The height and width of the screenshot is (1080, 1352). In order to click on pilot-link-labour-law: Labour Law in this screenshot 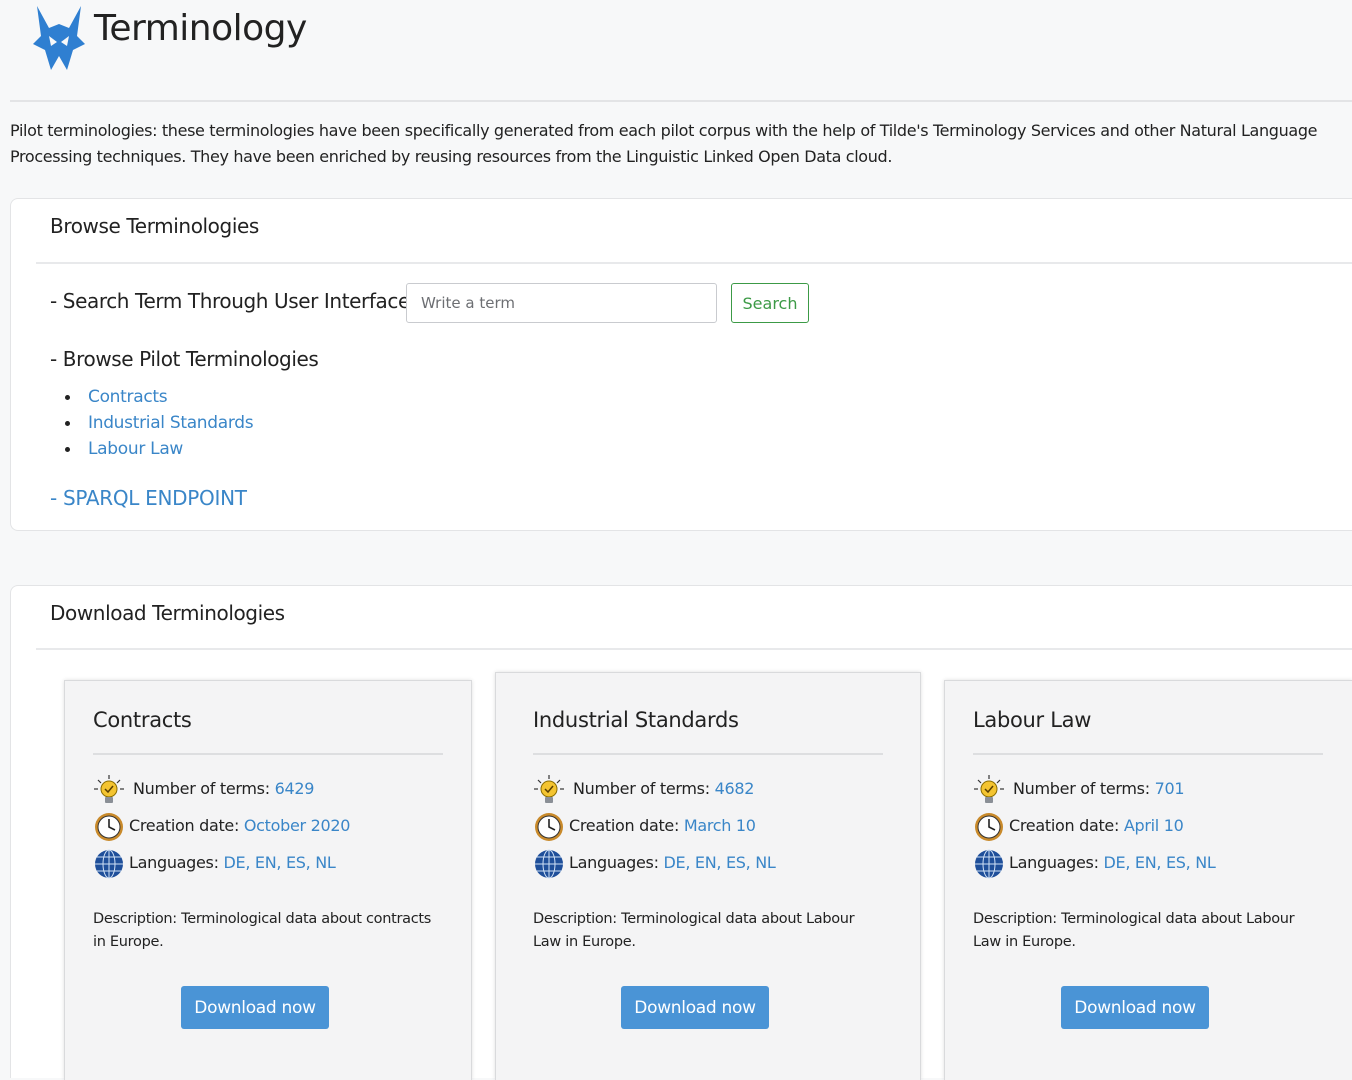, I will do `click(135, 449)`.